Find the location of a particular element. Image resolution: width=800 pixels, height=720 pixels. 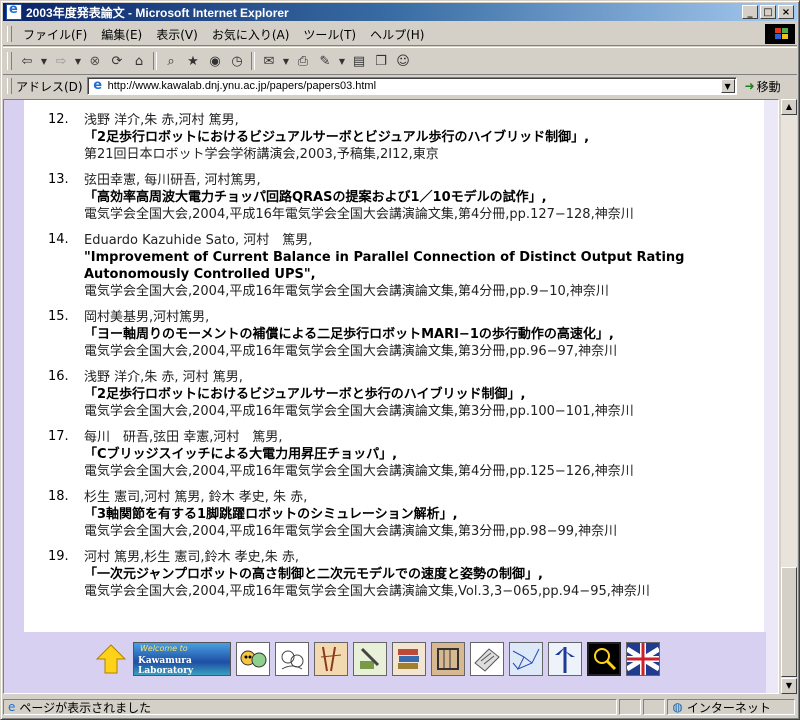

forward-dropdown-icon: ▼ is located at coordinates (78, 61).